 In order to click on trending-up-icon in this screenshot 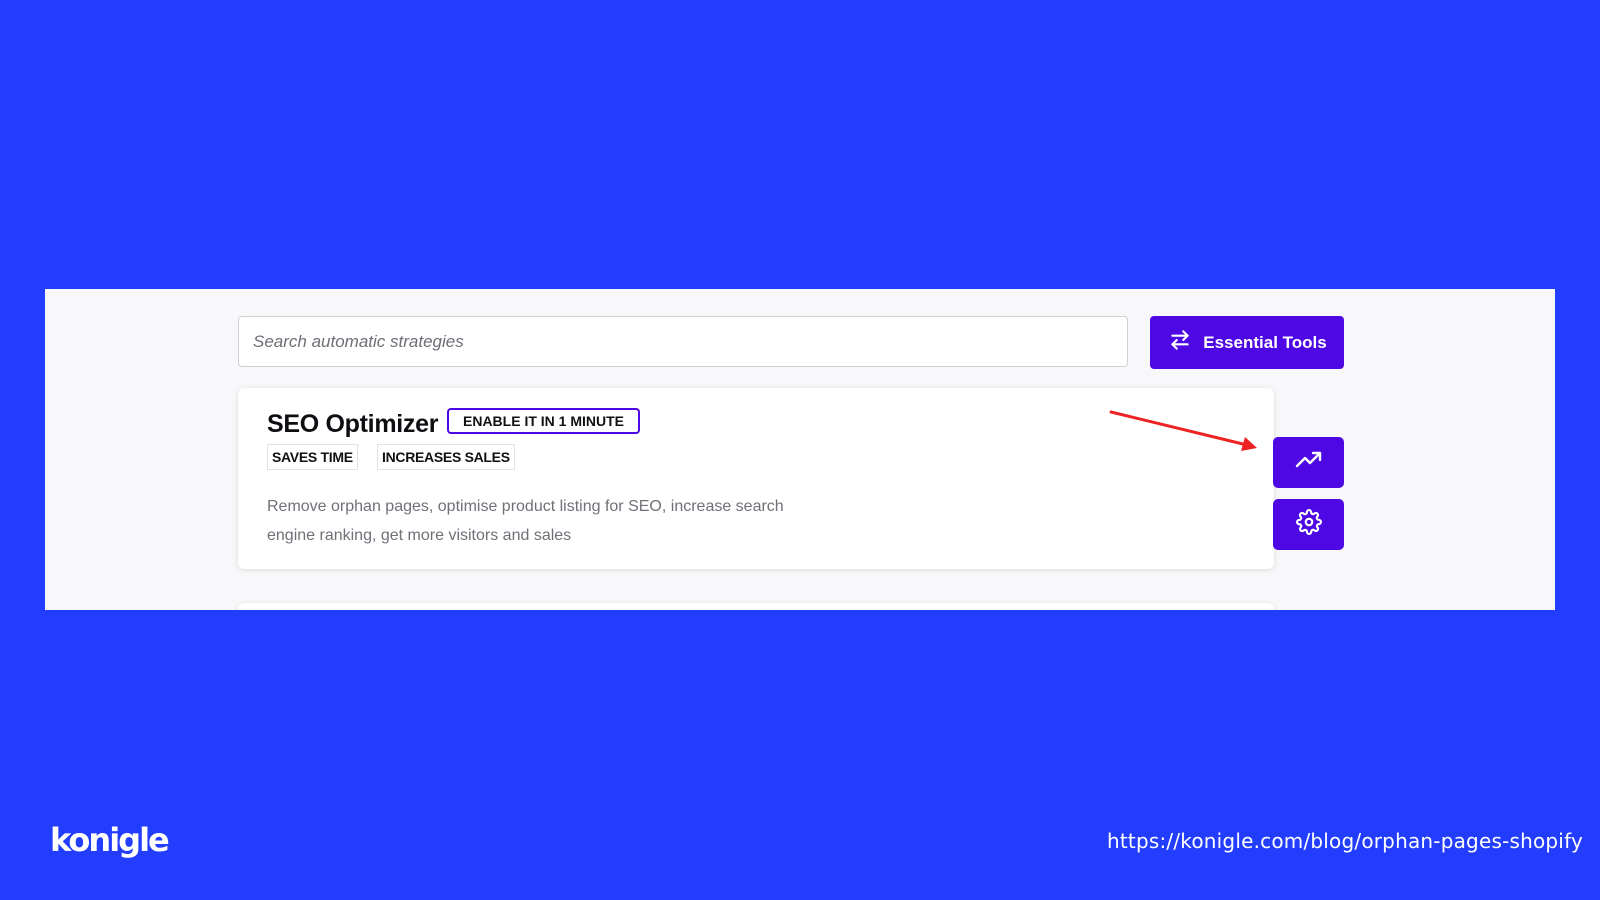, I will do `click(1309, 462)`.